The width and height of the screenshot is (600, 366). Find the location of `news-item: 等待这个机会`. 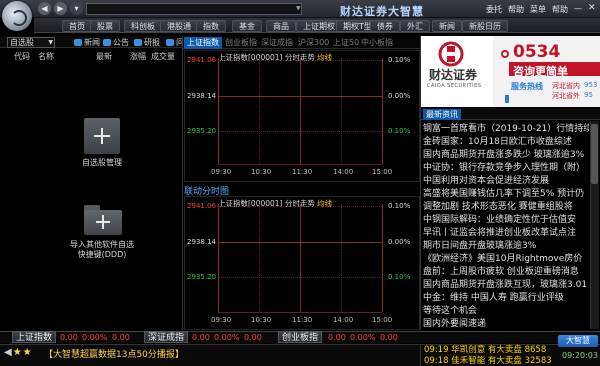

news-item: 等待这个机会 is located at coordinates (506, 311).